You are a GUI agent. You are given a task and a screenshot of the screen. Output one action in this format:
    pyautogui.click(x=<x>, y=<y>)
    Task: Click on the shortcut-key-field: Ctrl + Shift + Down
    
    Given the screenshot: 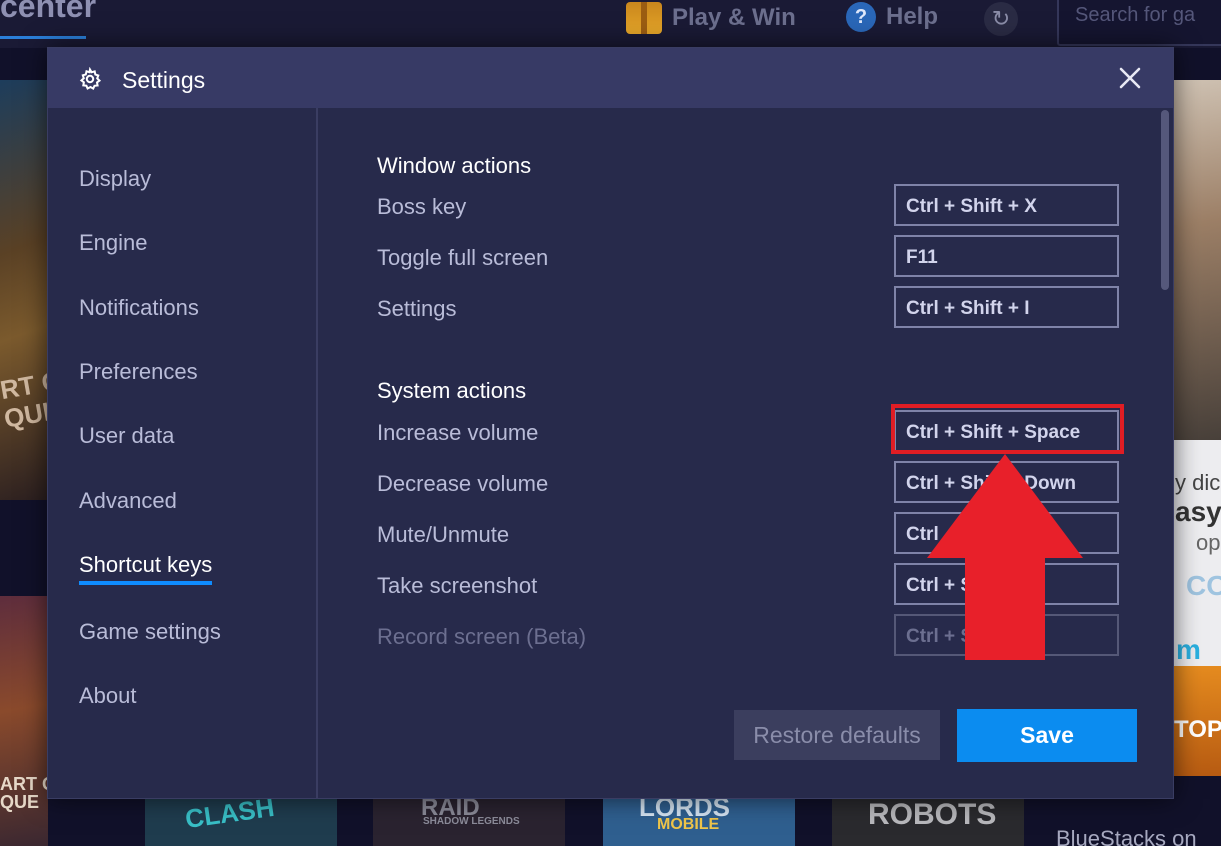 What is the action you would take?
    pyautogui.click(x=1006, y=482)
    